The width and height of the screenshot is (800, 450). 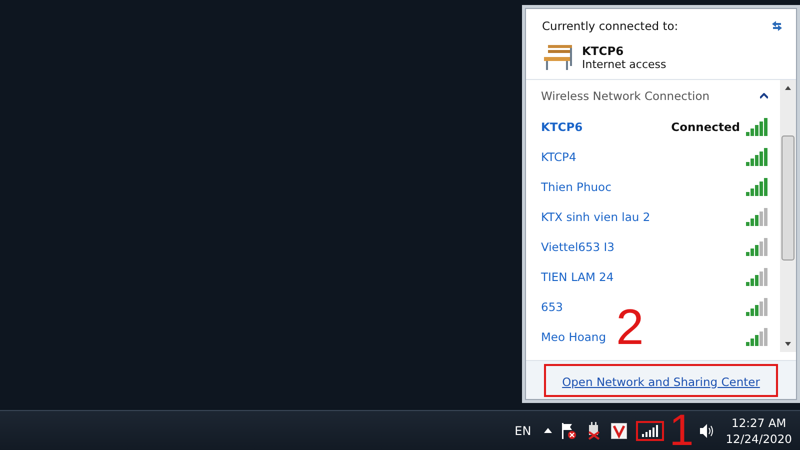 What do you see at coordinates (619, 430) in the screenshot?
I see `v-logo-icon` at bounding box center [619, 430].